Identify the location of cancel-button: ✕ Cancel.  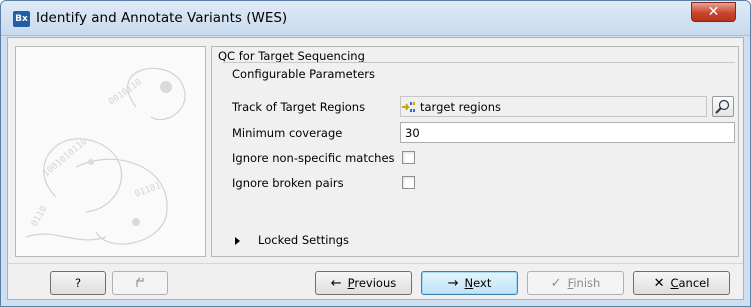
(681, 283).